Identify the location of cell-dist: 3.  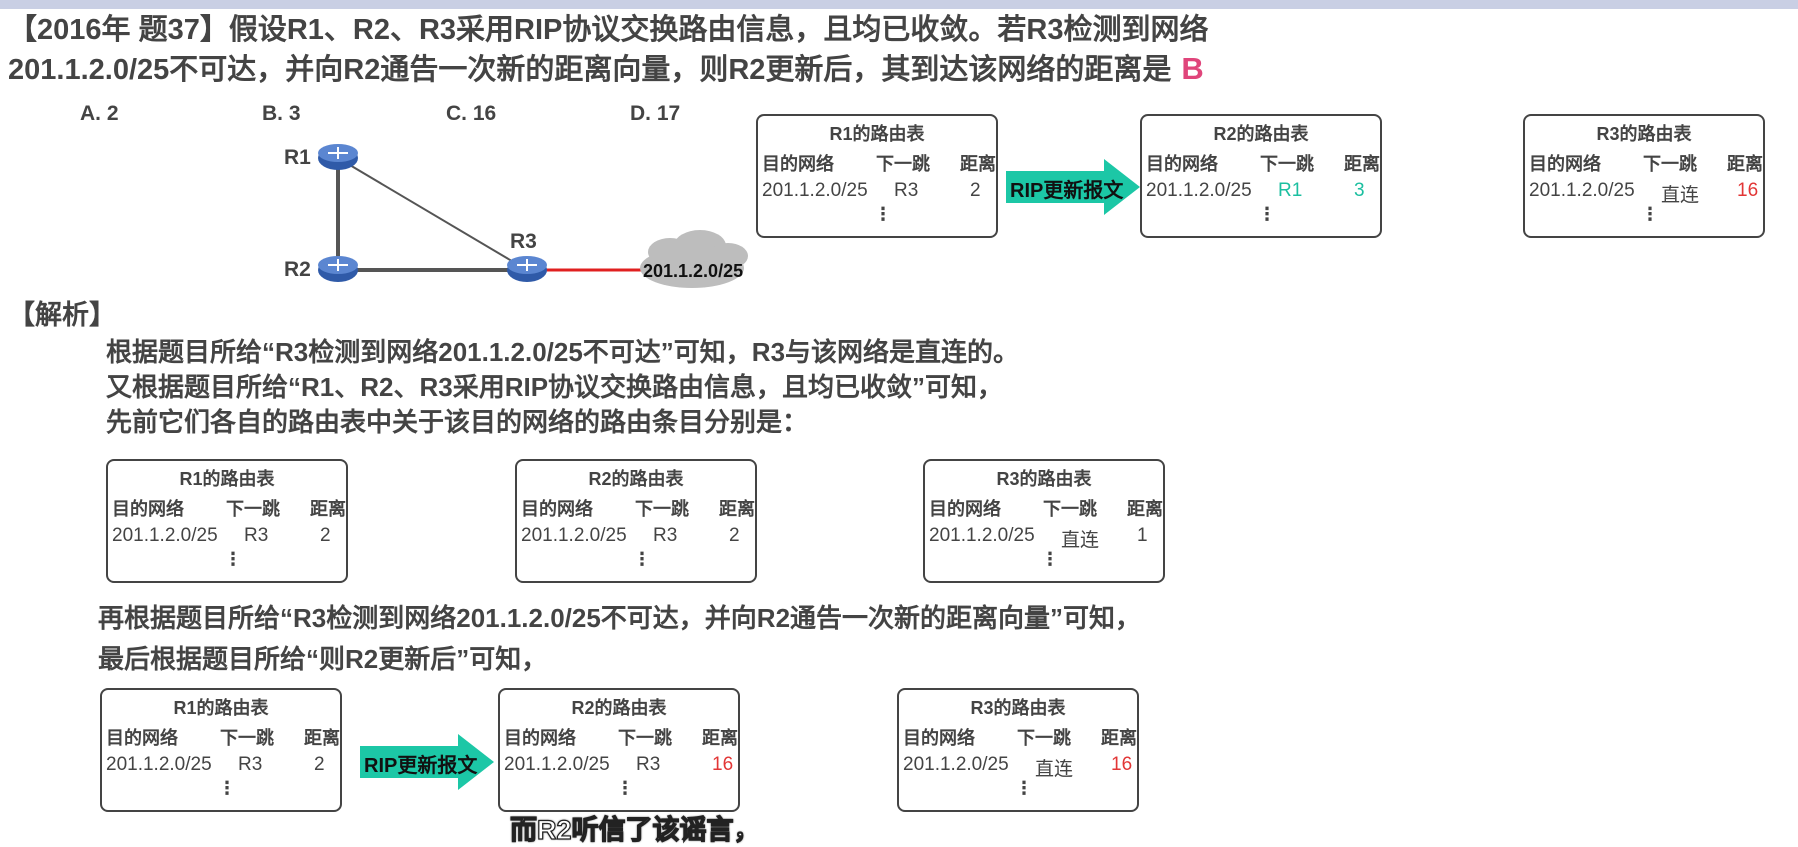
(1359, 190).